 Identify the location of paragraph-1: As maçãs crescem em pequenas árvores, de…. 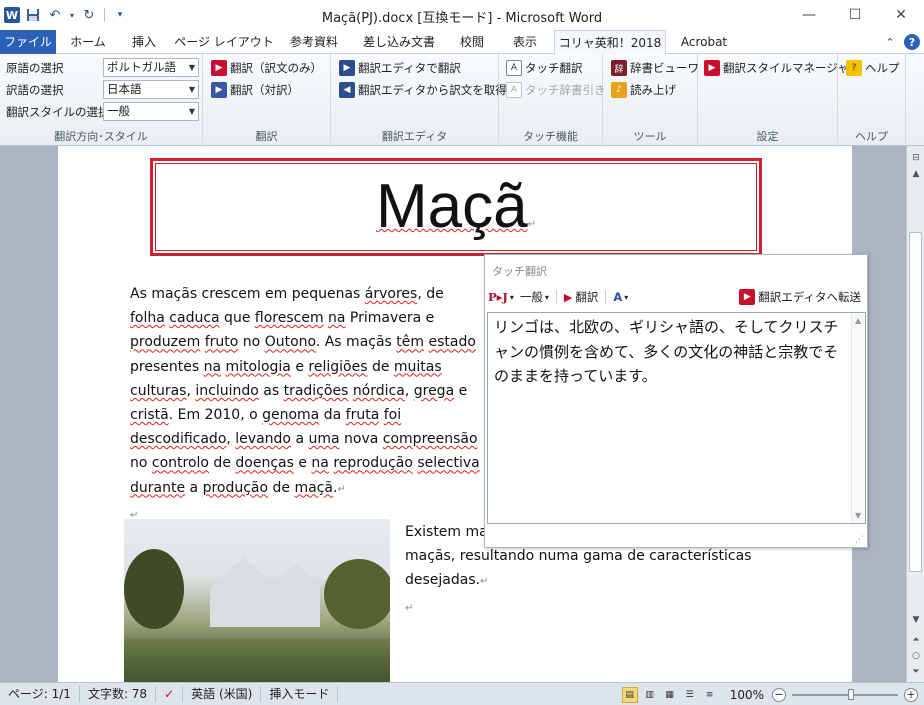
(305, 405).